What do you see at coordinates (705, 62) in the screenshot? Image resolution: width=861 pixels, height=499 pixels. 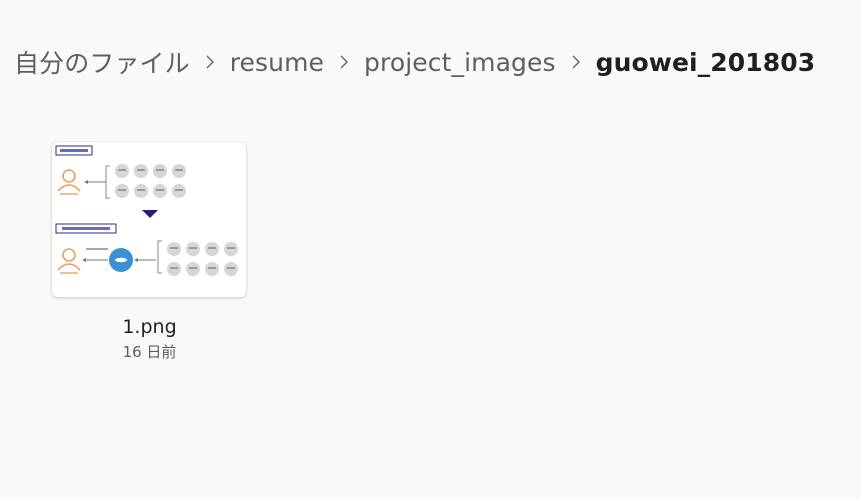 I see `breadcrumb-item-current-folder: guowei_201803` at bounding box center [705, 62].